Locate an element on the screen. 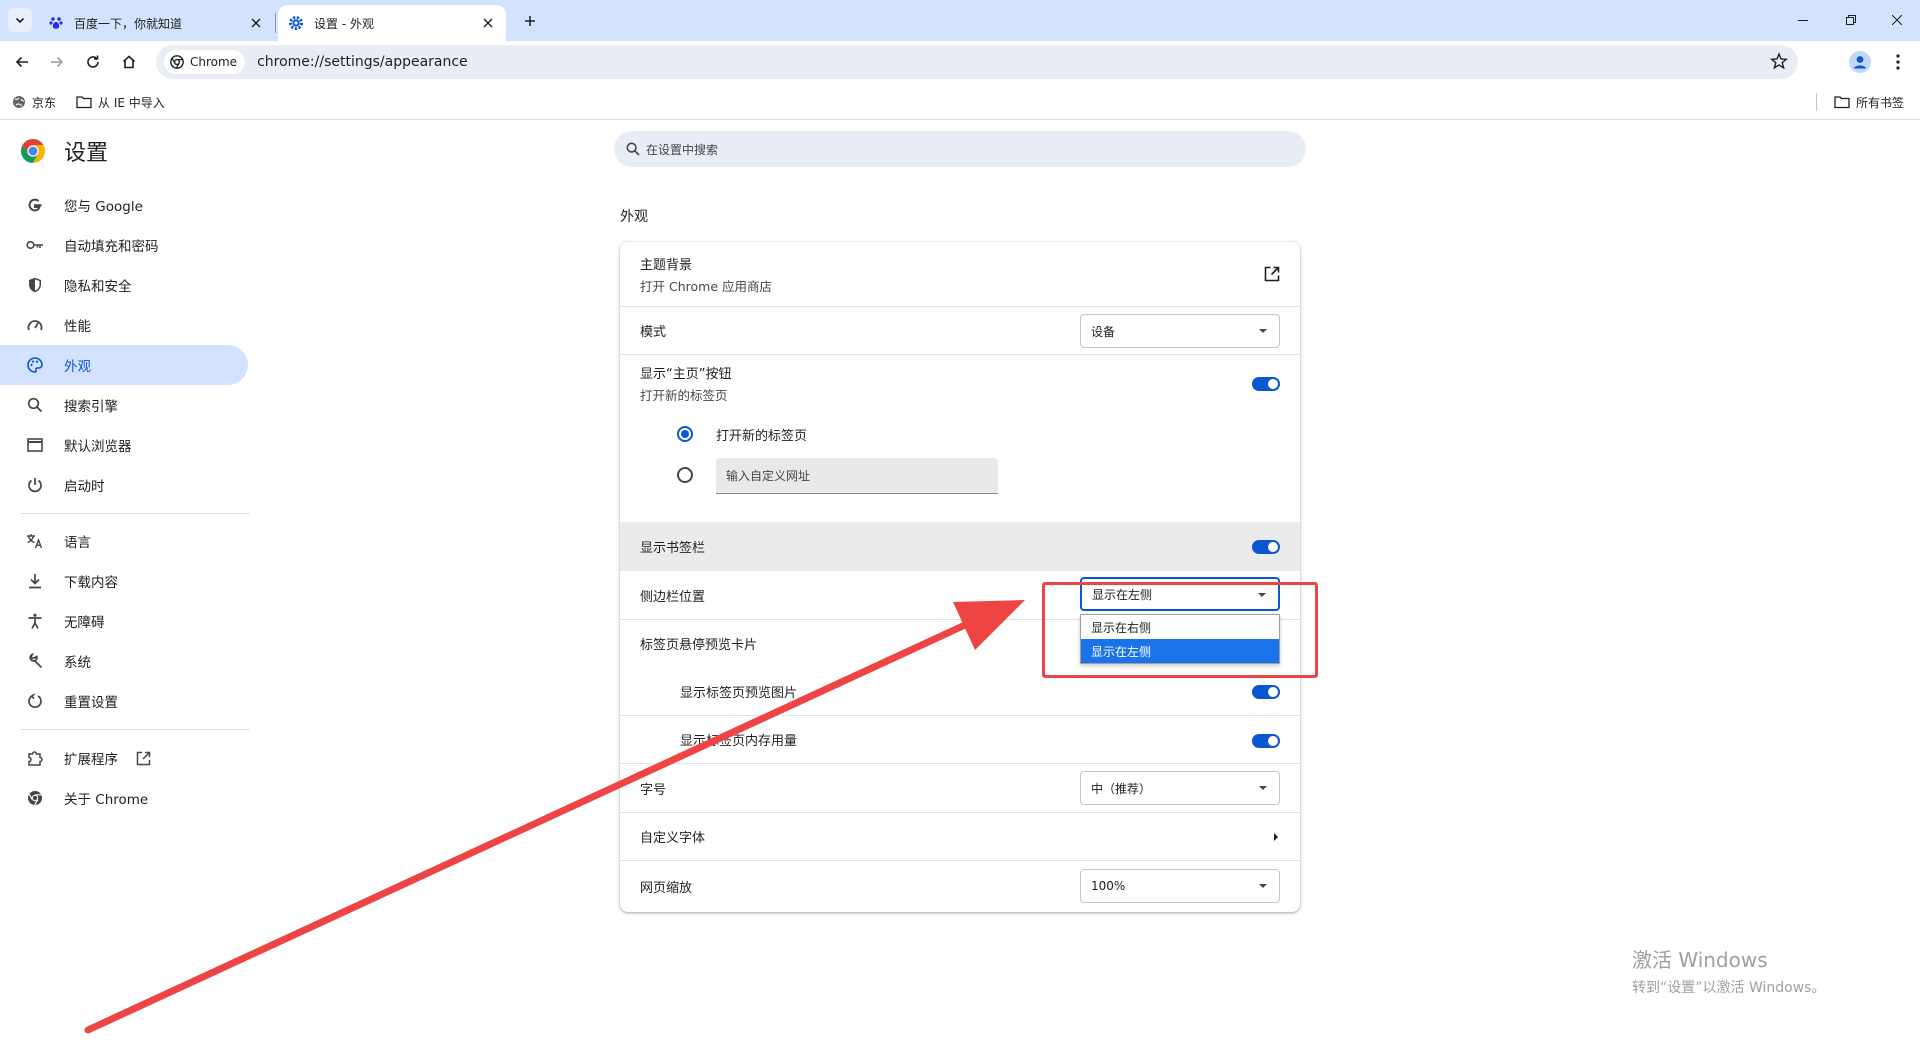 The image size is (1920, 1040). browser-window-icon is located at coordinates (35, 445).